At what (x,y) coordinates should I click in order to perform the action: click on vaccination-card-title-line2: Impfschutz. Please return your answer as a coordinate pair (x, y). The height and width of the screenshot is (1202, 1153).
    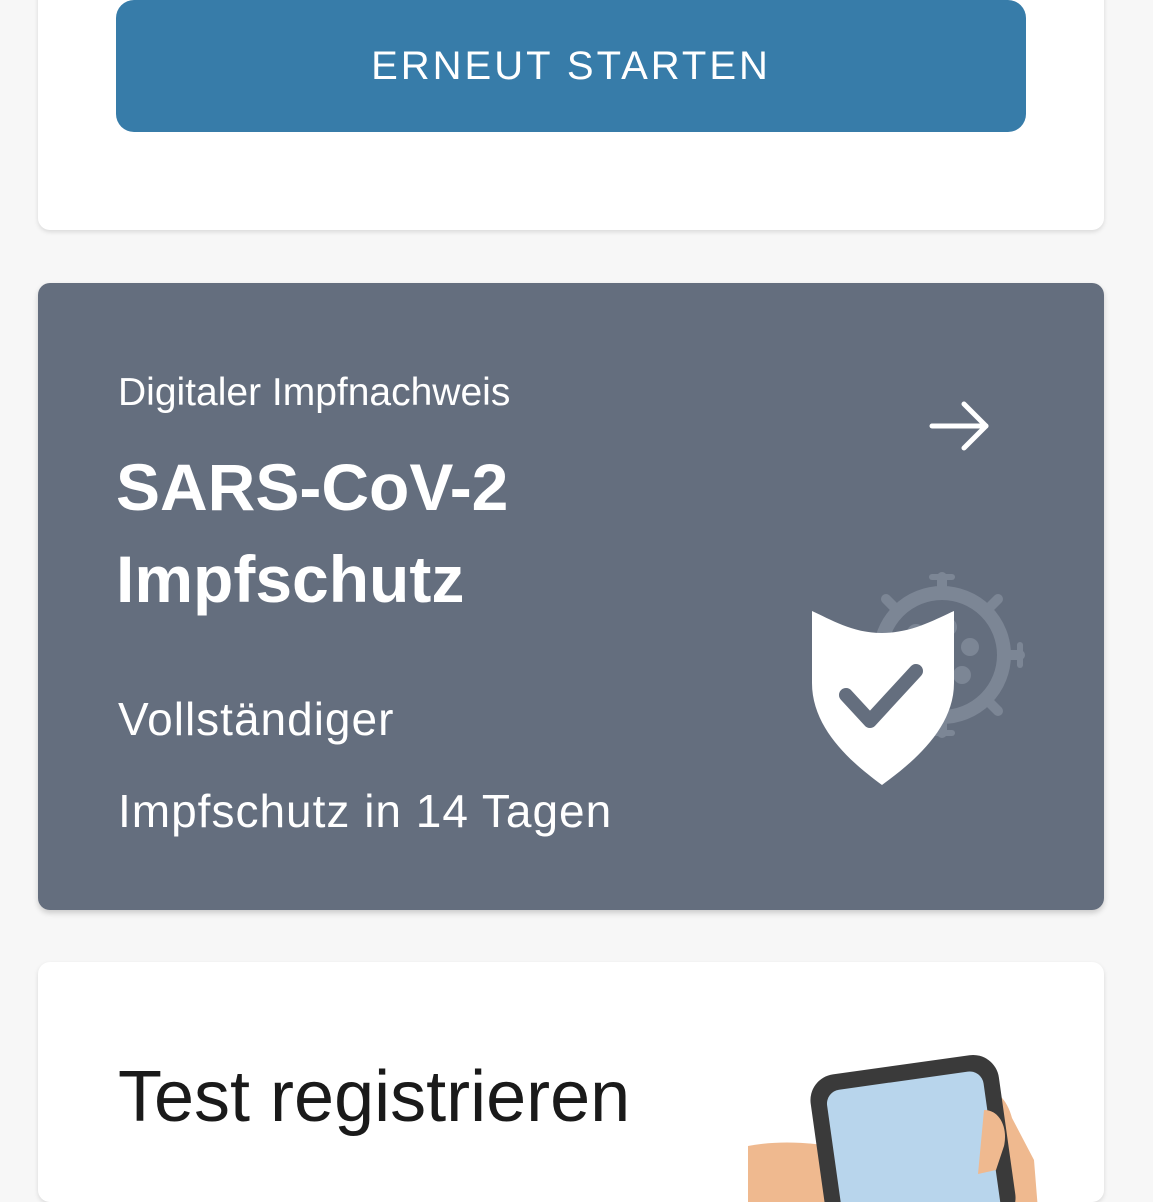
    Looking at the image, I should click on (290, 579).